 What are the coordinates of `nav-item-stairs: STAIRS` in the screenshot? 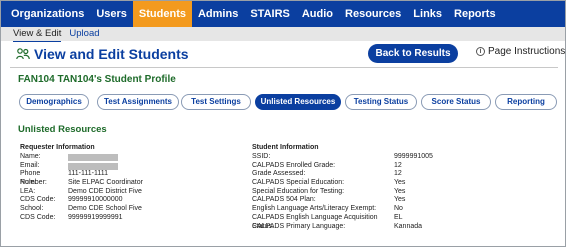 It's located at (270, 14).